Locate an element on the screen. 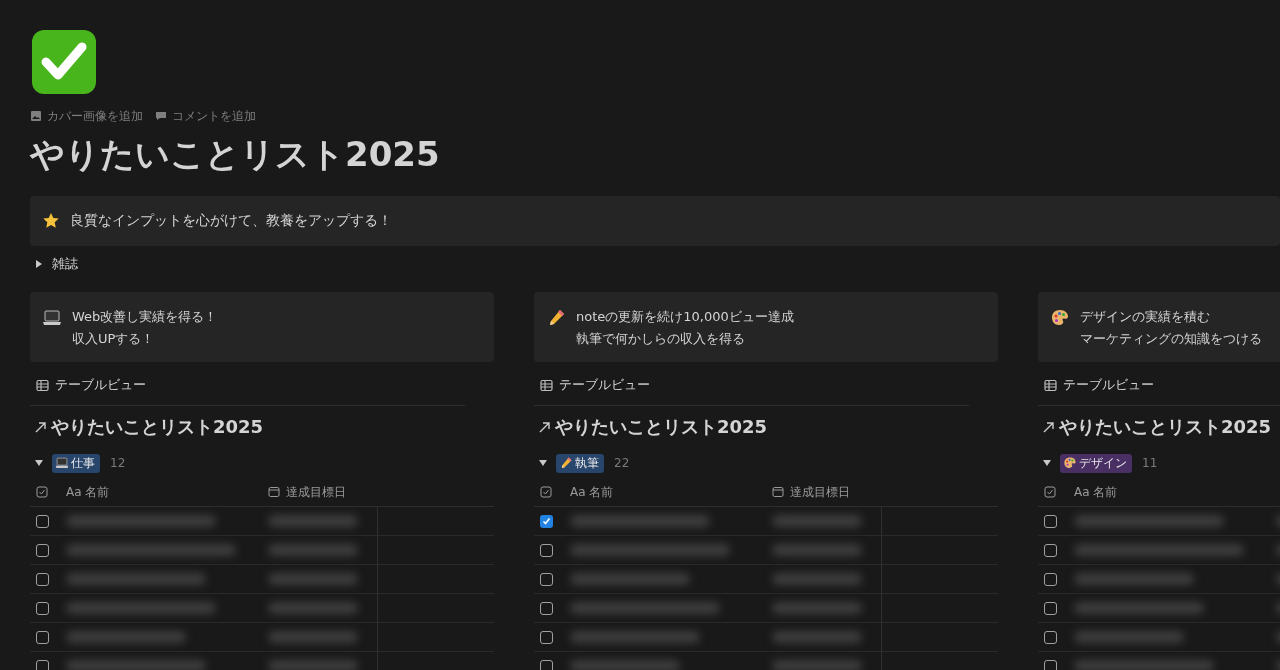  callout-text: デザインの実績を積む is located at coordinates (1145, 317).